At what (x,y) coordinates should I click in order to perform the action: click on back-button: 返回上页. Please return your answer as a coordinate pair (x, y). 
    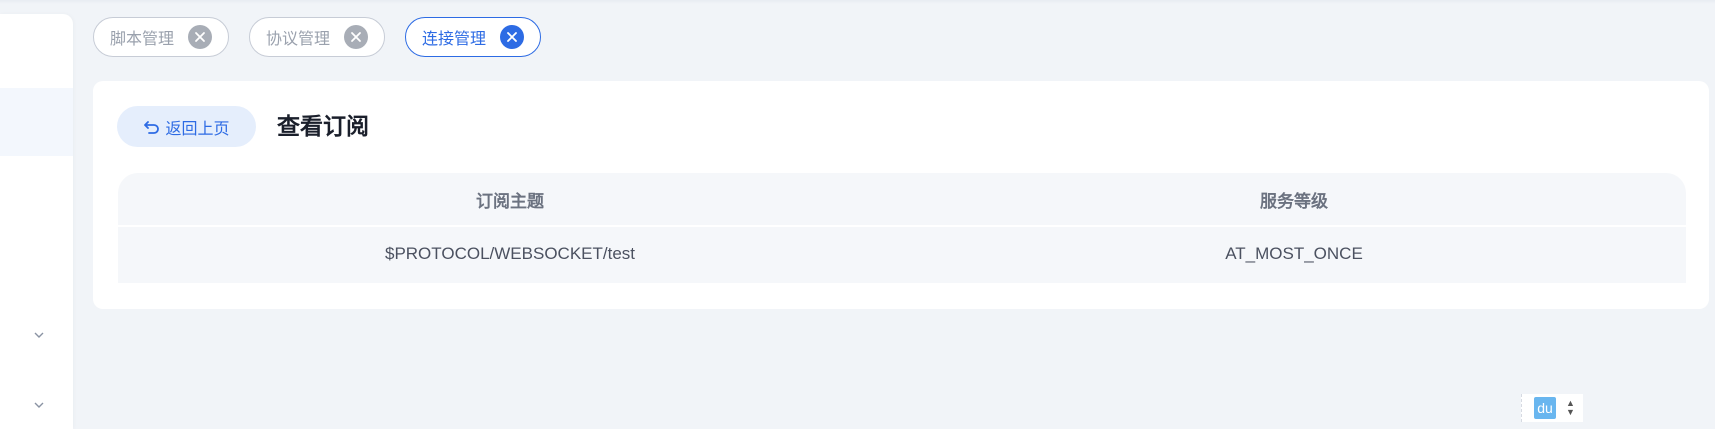
    Looking at the image, I should click on (186, 126).